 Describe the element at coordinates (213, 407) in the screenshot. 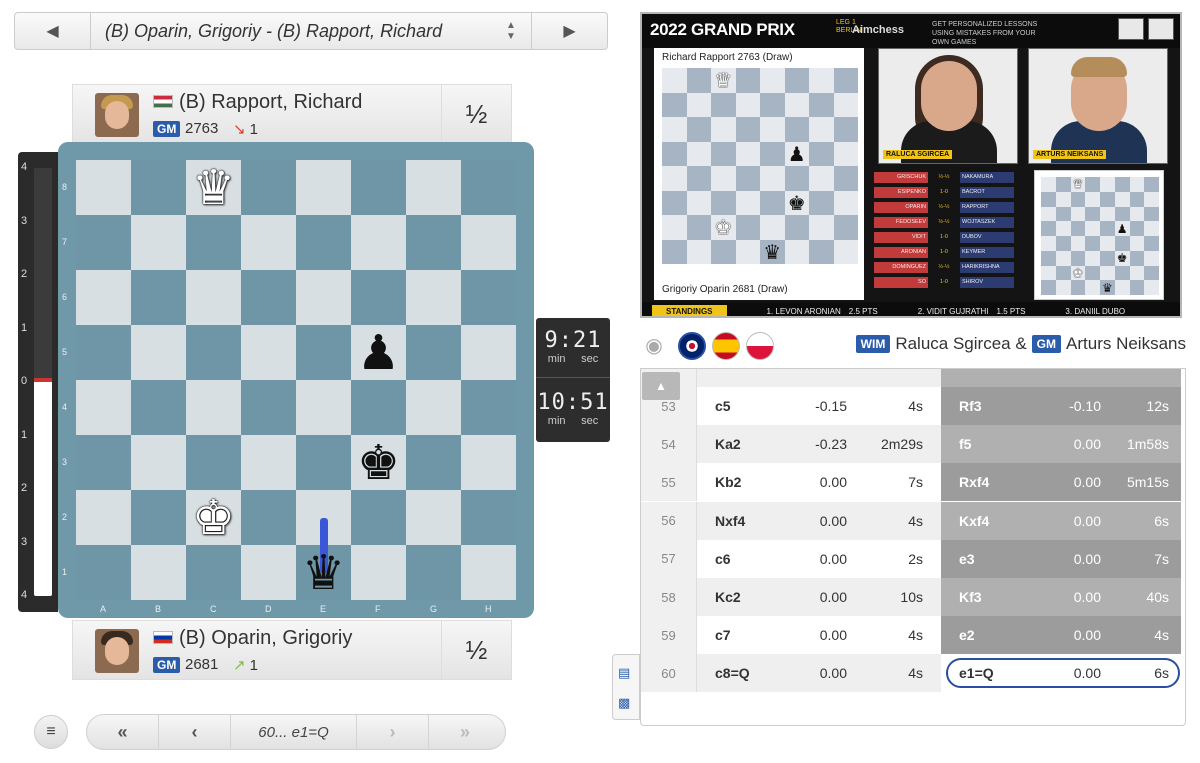

I see `board-square-c4` at that location.